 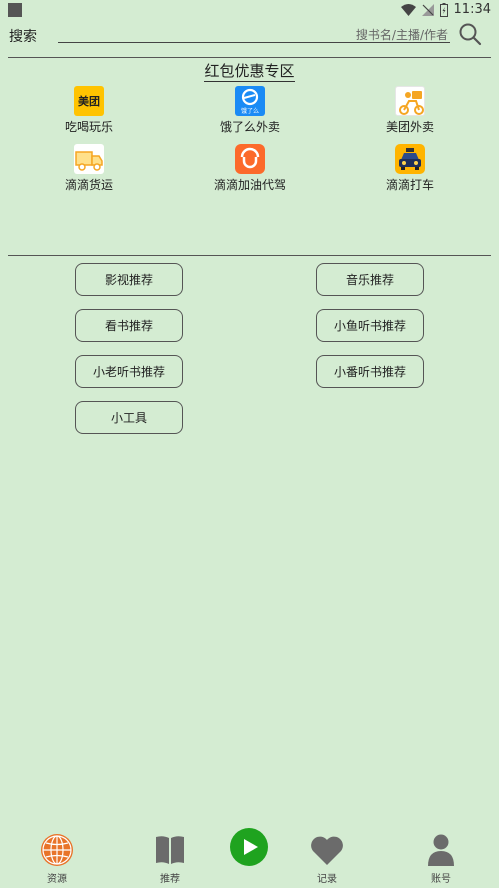 I want to click on status-bar: 11:34, so click(x=249, y=10).